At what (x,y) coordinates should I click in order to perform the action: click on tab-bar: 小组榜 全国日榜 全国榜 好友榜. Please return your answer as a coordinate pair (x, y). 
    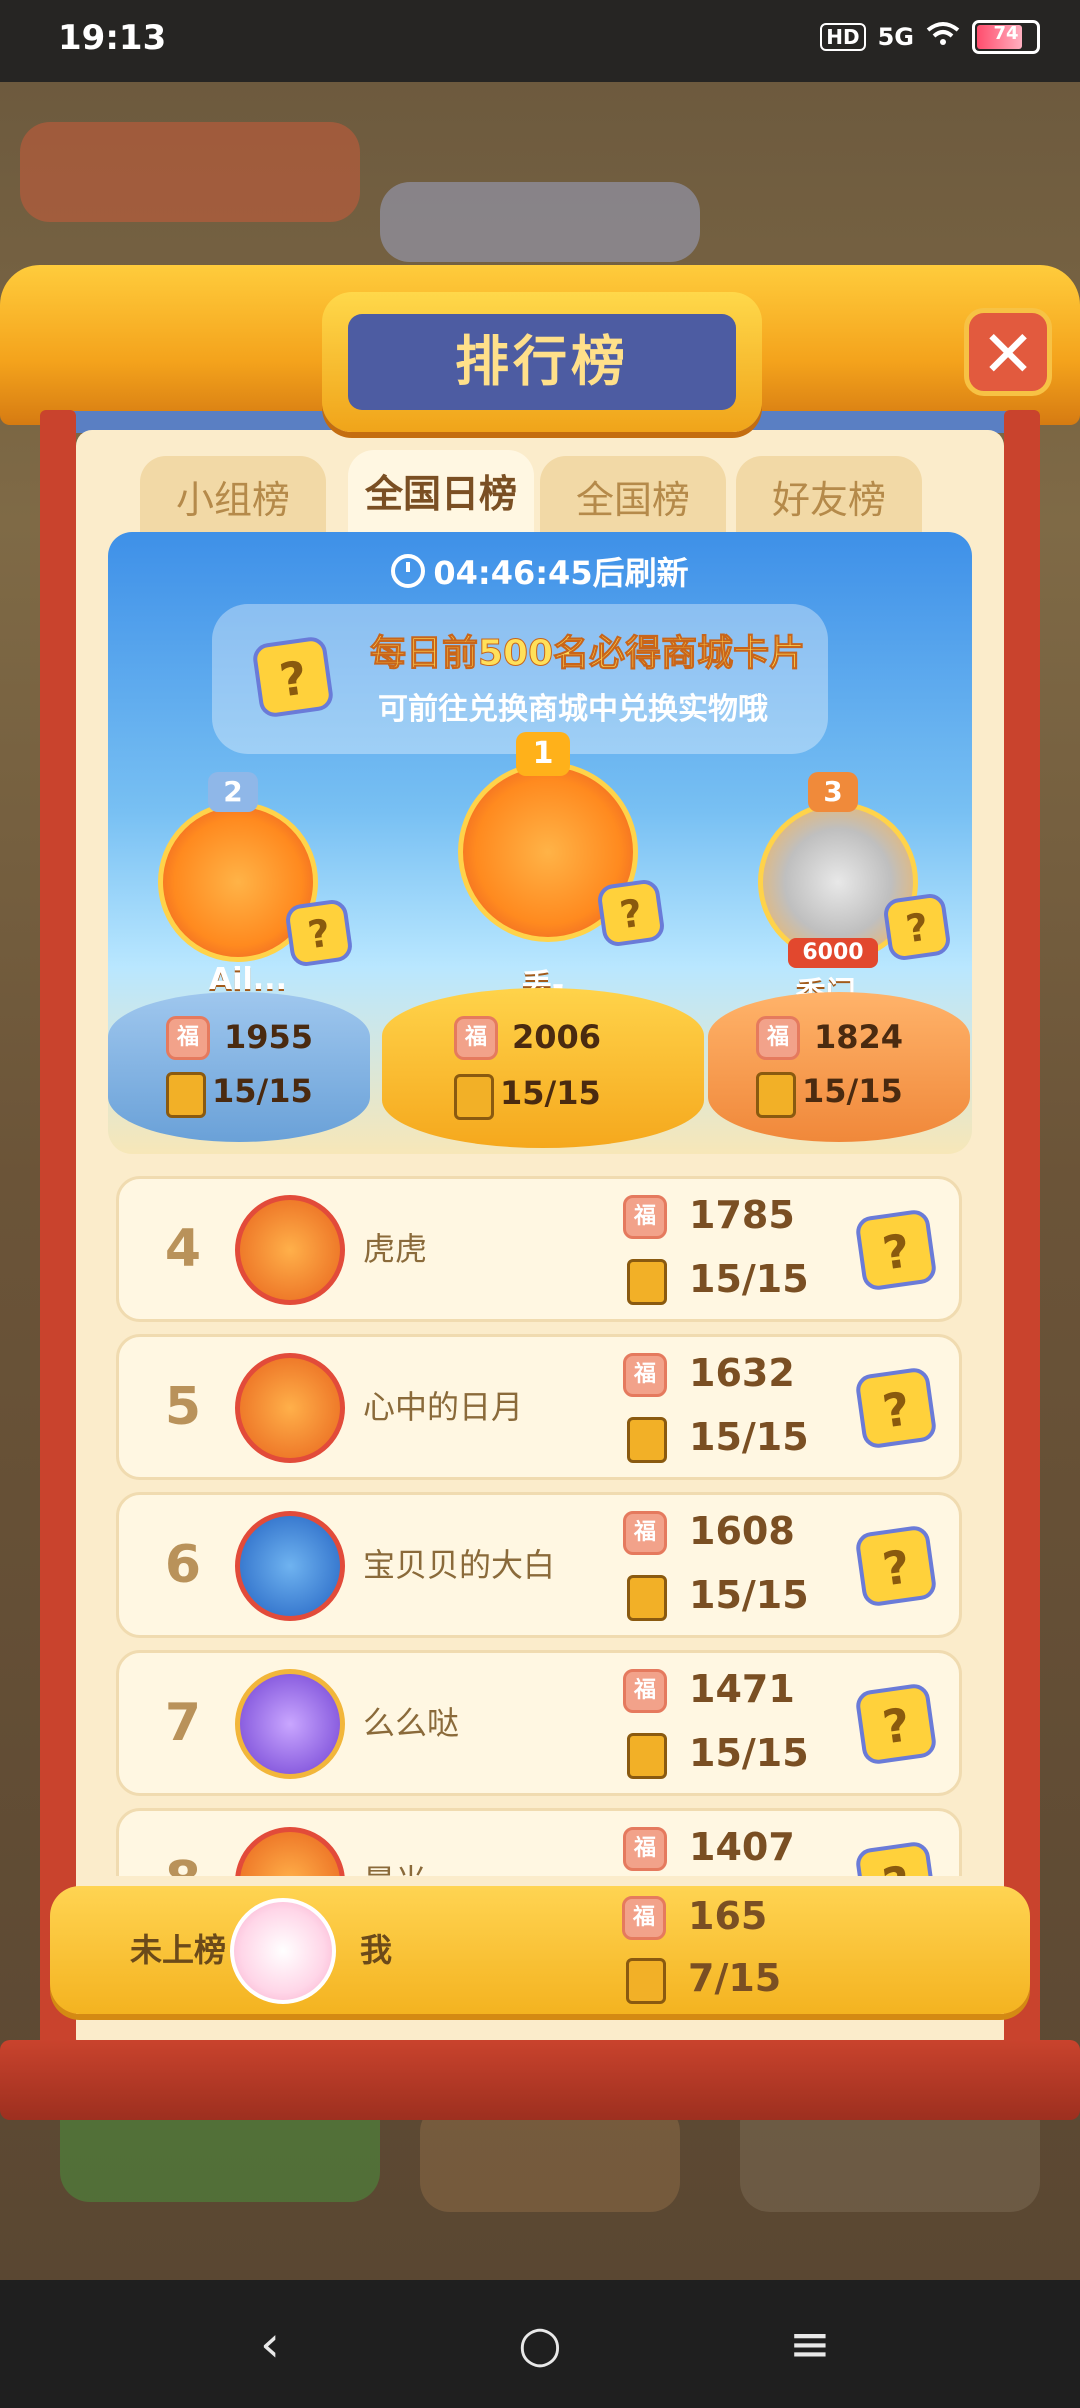
    Looking at the image, I should click on (540, 496).